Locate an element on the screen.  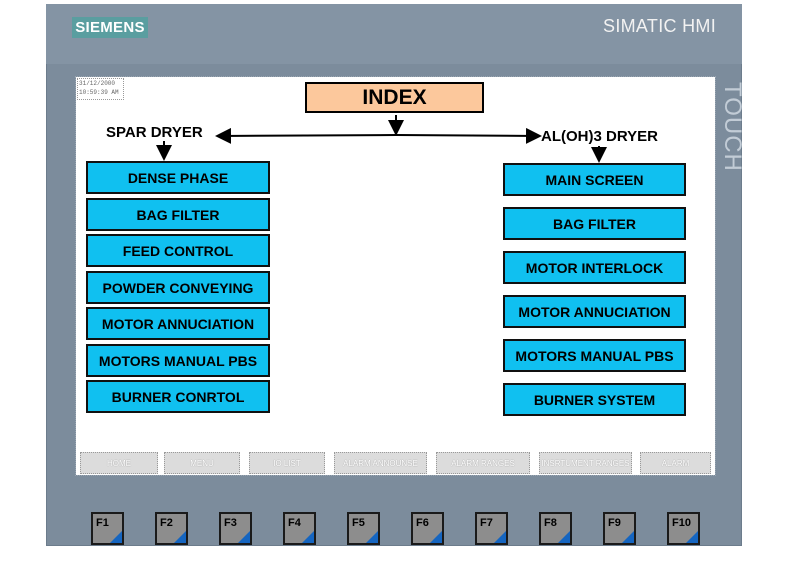
f4-label: F4 is located at coordinates (294, 523).